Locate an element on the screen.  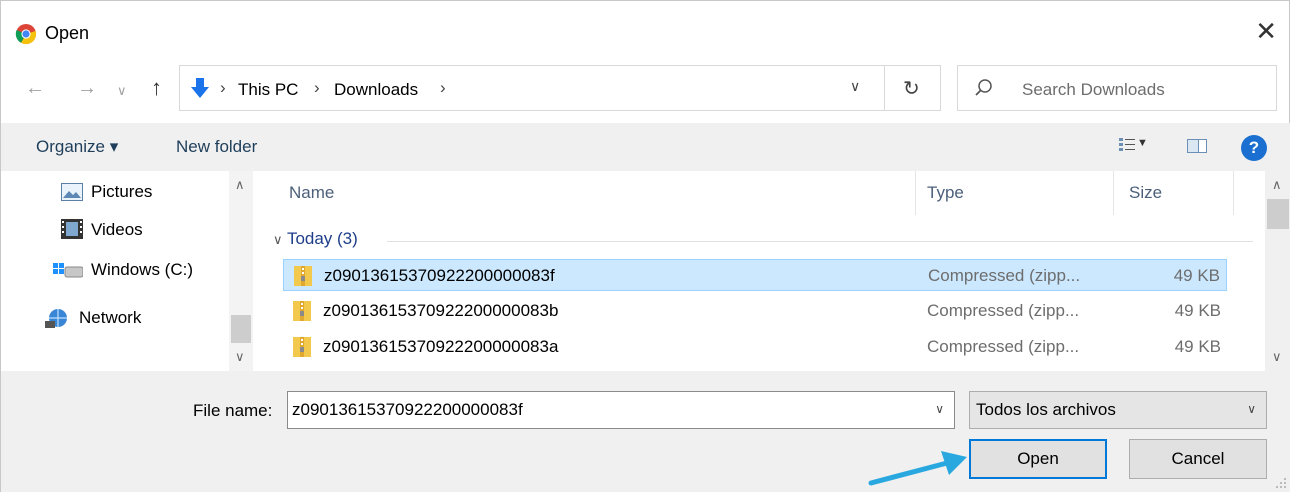
file-name-label: File name: is located at coordinates (233, 410).